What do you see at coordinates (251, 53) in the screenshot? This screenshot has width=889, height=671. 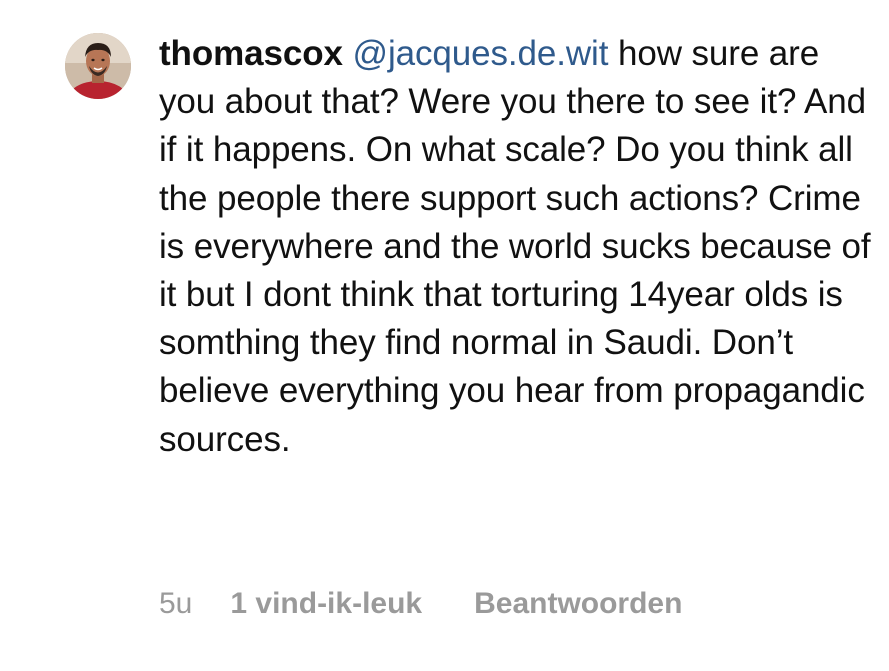 I see `comment-username: thomascox` at bounding box center [251, 53].